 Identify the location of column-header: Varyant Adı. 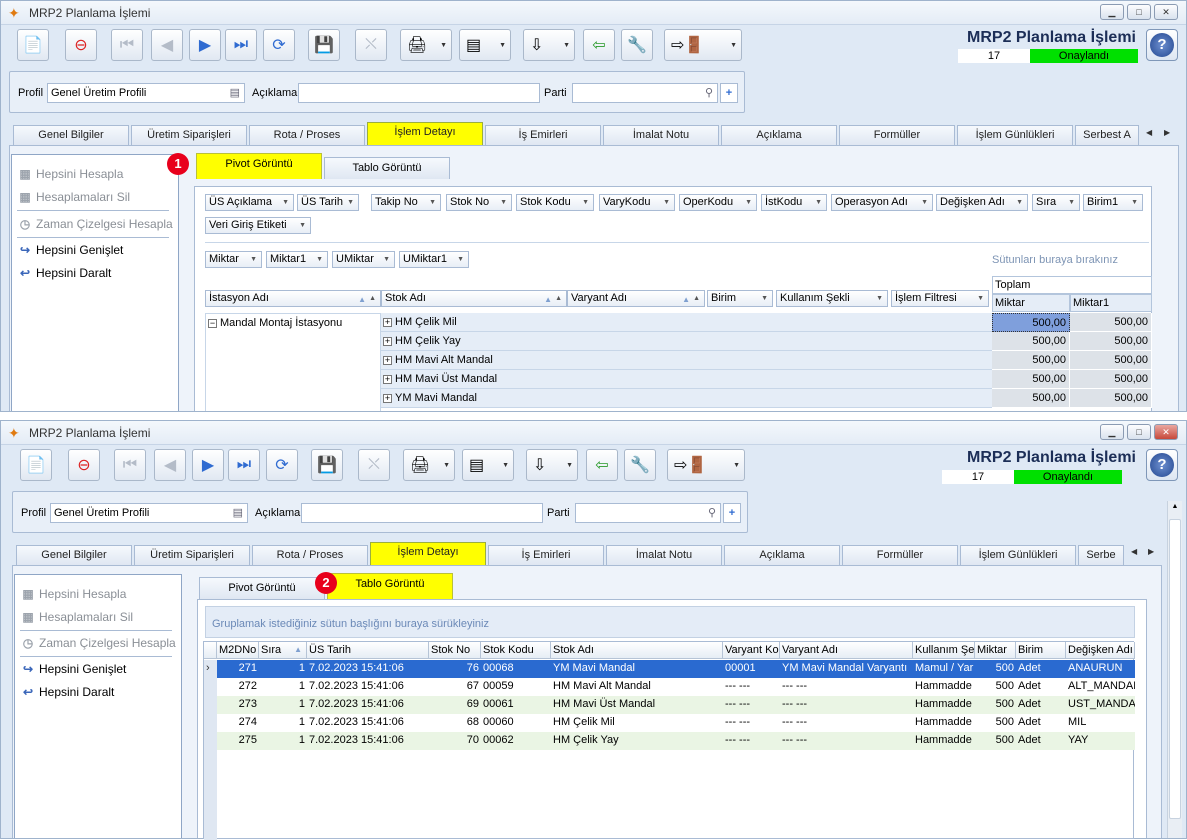
(846, 650).